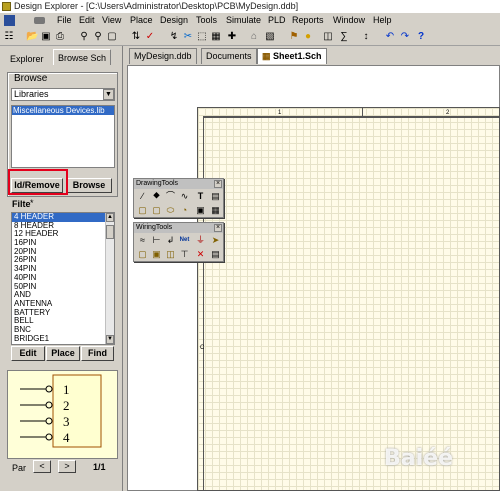 This screenshot has width=500, height=491. What do you see at coordinates (405, 37) in the screenshot?
I see `redo-icon: ↷` at bounding box center [405, 37].